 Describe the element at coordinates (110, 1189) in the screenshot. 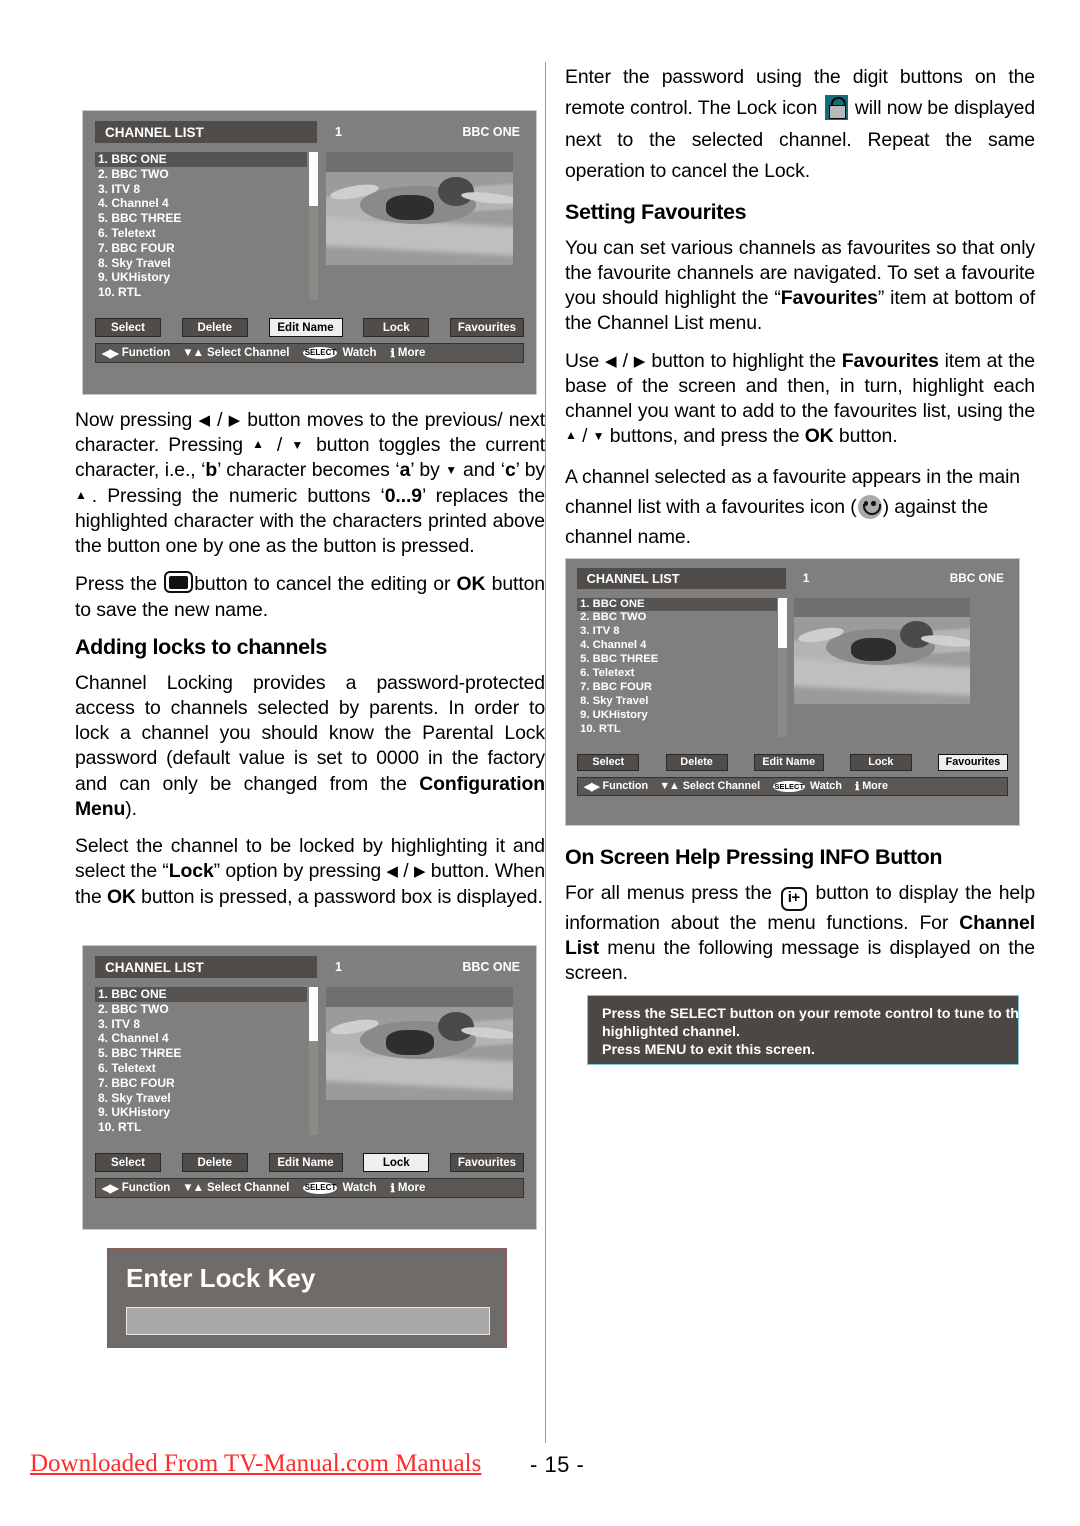

I see `left-right-arrow-icon: ◀▶` at that location.